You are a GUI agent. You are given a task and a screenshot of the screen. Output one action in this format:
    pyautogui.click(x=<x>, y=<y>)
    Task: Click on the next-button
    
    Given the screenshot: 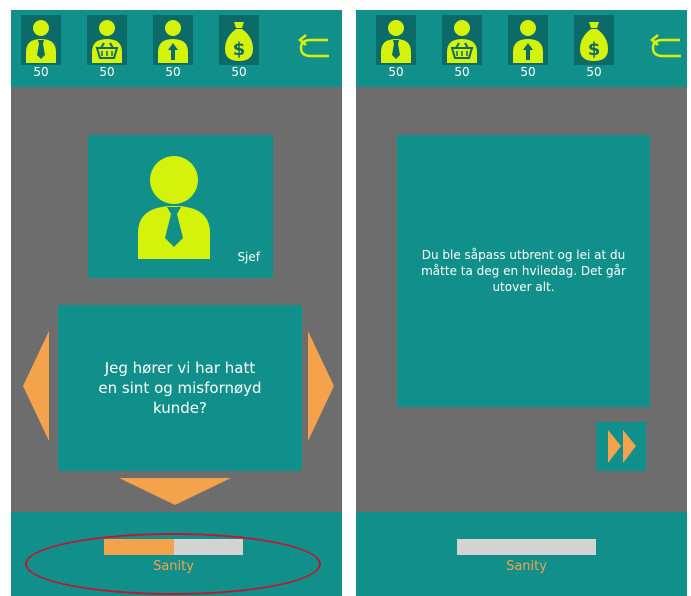 What is the action you would take?
    pyautogui.click(x=621, y=446)
    